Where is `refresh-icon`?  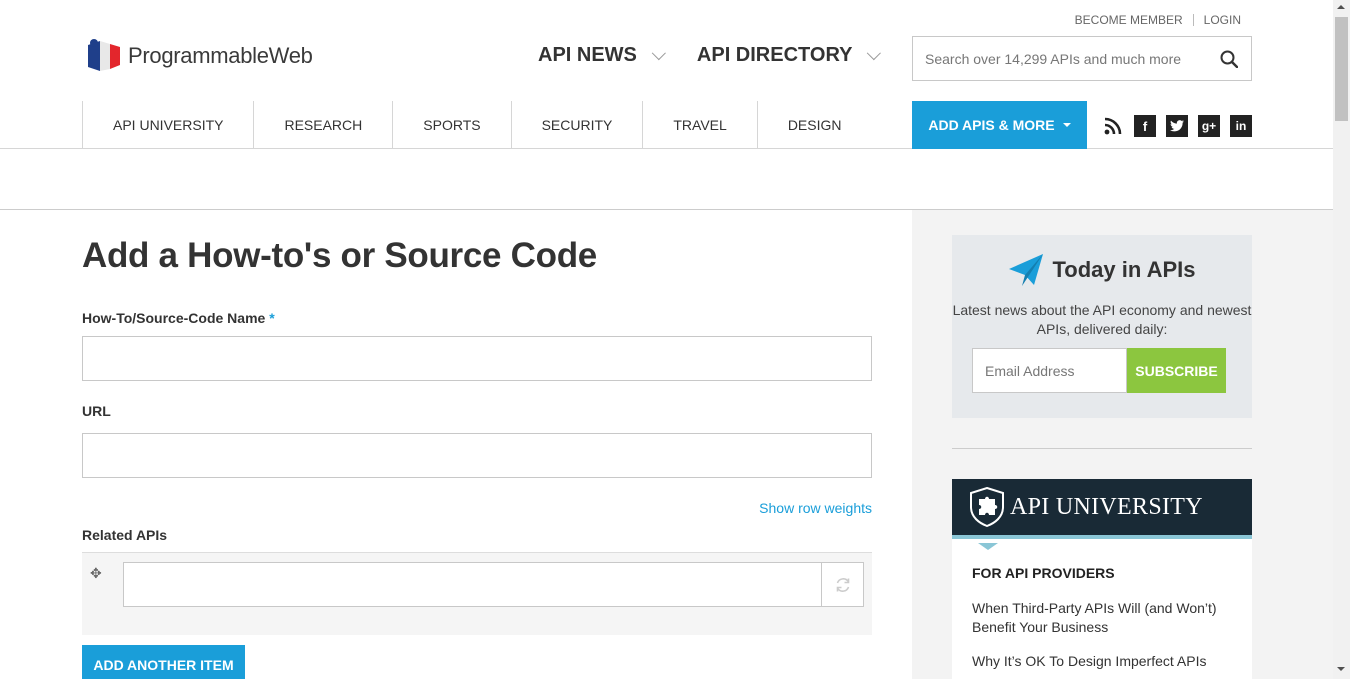 refresh-icon is located at coordinates (842, 584).